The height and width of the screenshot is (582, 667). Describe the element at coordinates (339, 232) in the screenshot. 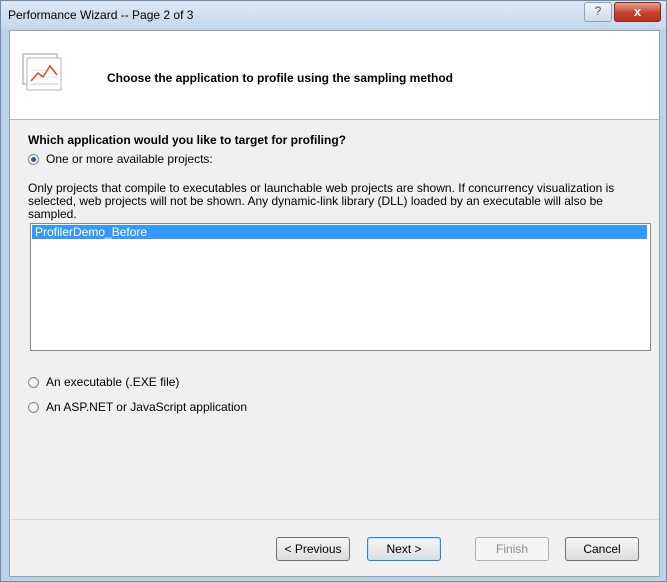

I see `list-item: ProfilerDemo_Before` at that location.